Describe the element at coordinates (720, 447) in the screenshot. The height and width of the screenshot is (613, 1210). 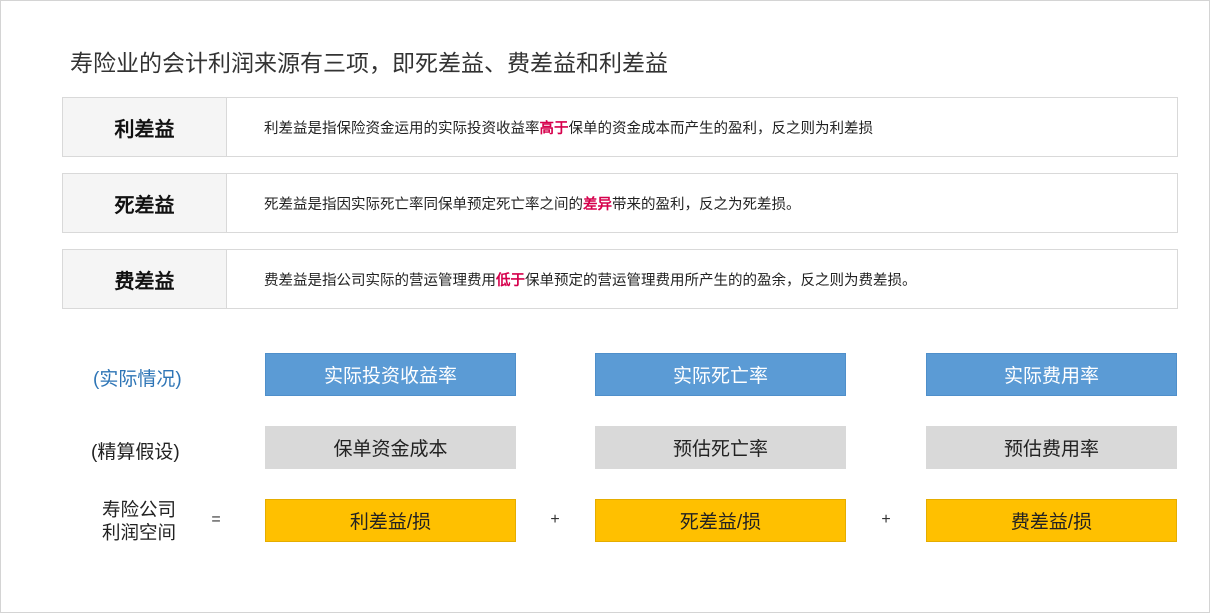
I see `expected-mortality-box: 预估死亡率` at that location.